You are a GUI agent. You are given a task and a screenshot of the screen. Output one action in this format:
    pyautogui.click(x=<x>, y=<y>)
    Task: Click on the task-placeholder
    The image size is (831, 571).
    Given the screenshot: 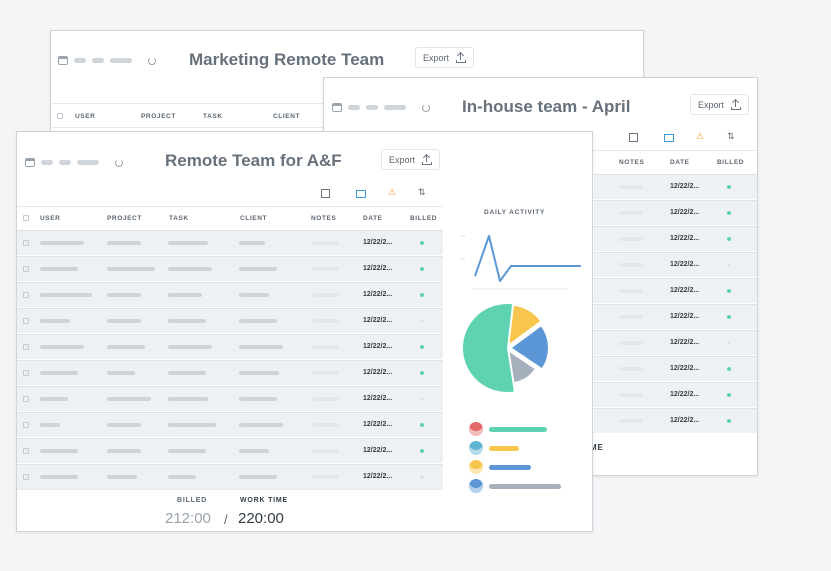 What is the action you would take?
    pyautogui.click(x=182, y=477)
    